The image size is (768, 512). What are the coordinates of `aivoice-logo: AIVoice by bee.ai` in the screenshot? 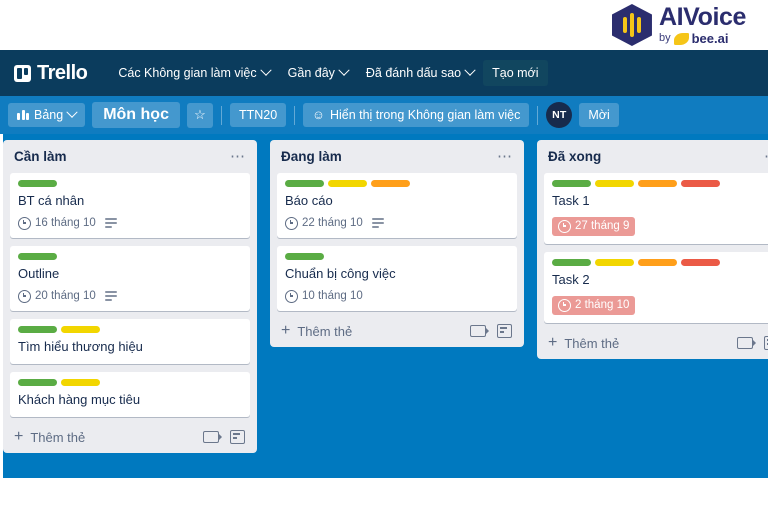 It's located at (678, 25).